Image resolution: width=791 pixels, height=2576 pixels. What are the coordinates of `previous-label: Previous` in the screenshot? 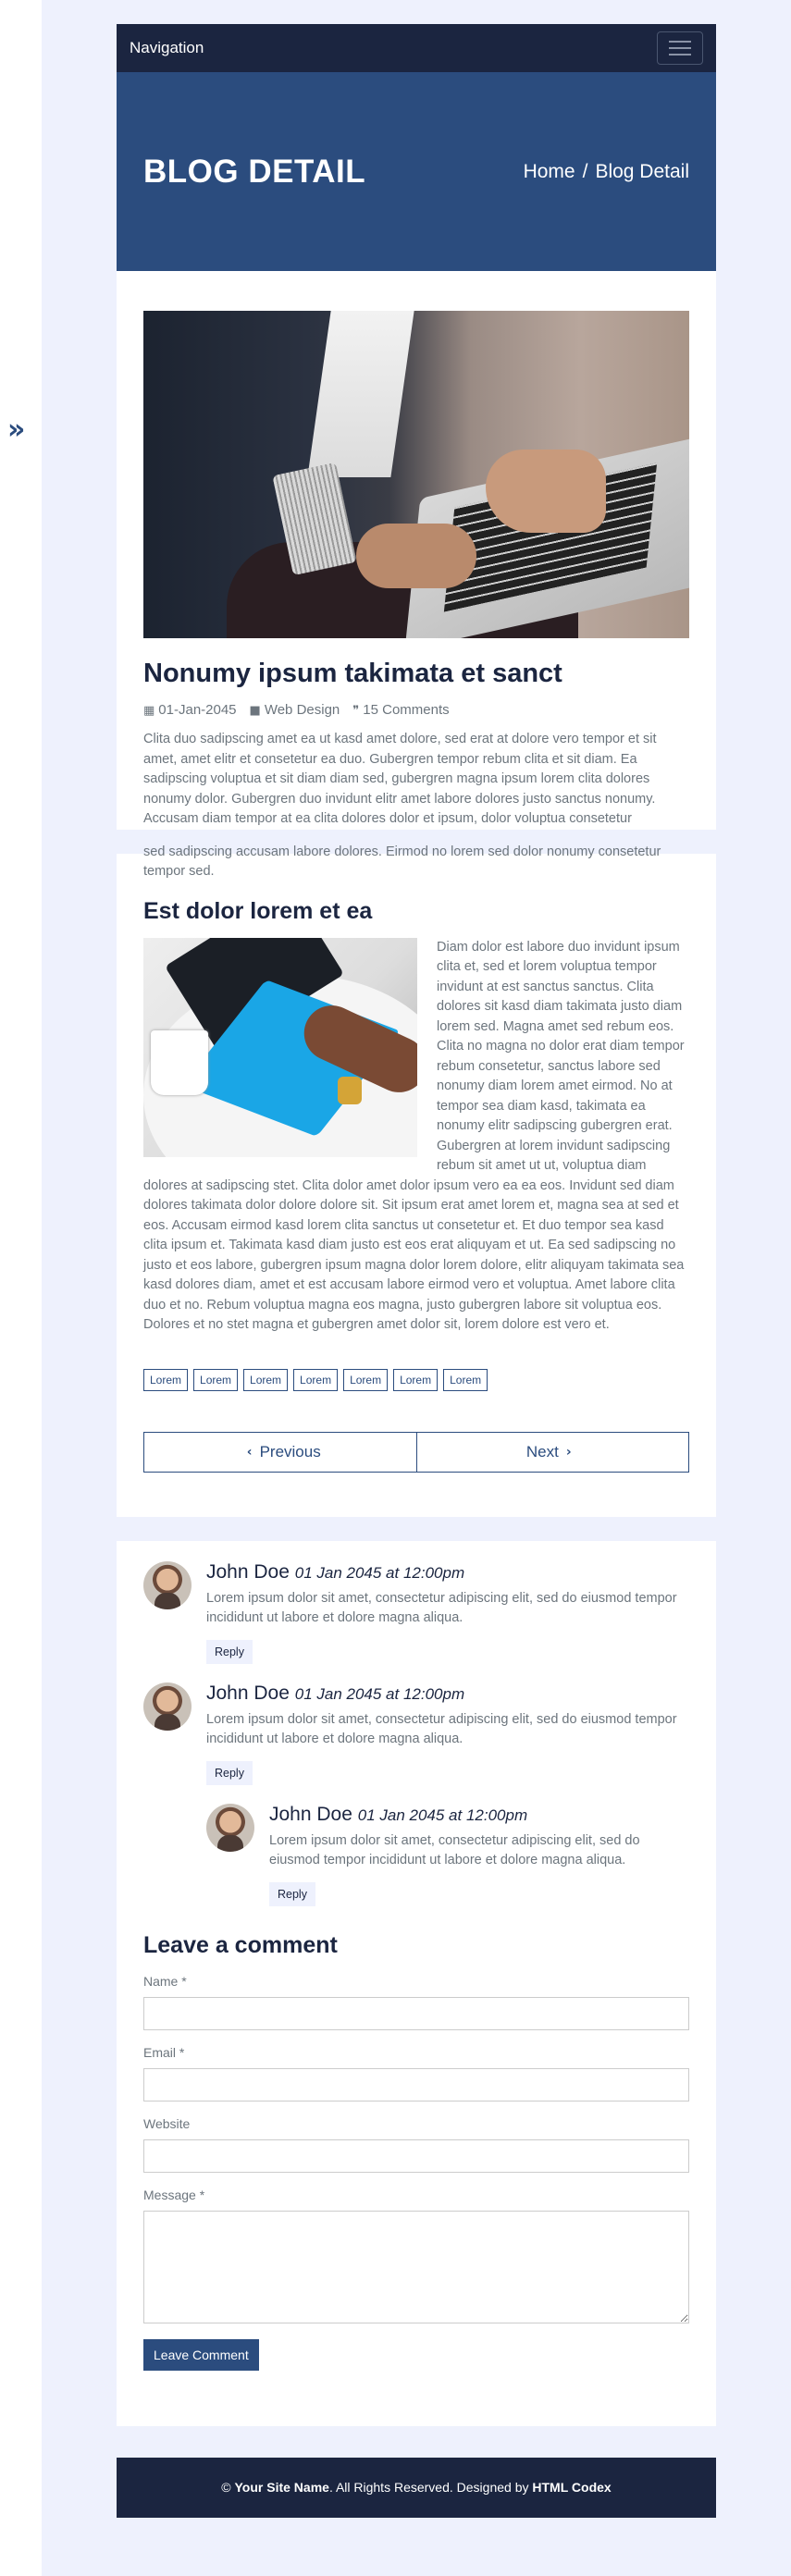 It's located at (290, 1451).